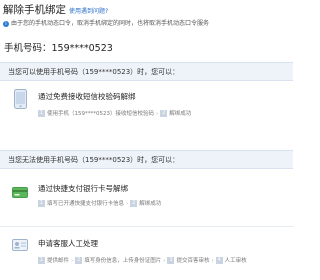 This screenshot has height=280, width=320. Describe the element at coordinates (100, 114) in the screenshot. I see `sms-step-1: 使用手机（159****0523）接收短信校验码` at that location.